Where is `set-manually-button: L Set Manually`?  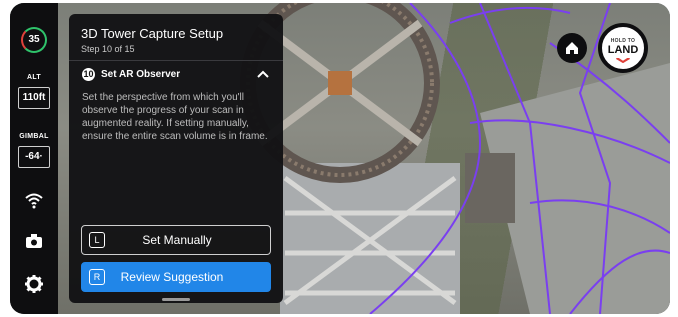 set-manually-button: L Set Manually is located at coordinates (176, 240).